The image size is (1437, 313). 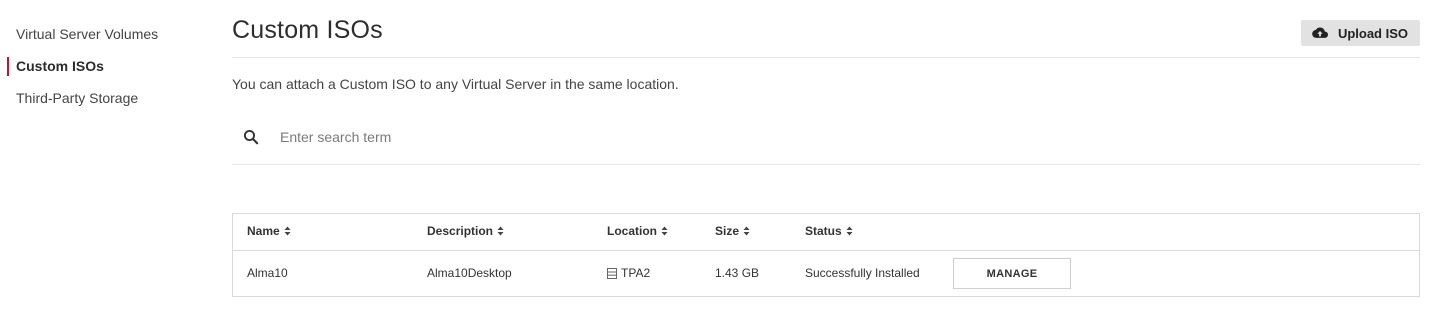 I want to click on location-label: TPA2, so click(x=636, y=273).